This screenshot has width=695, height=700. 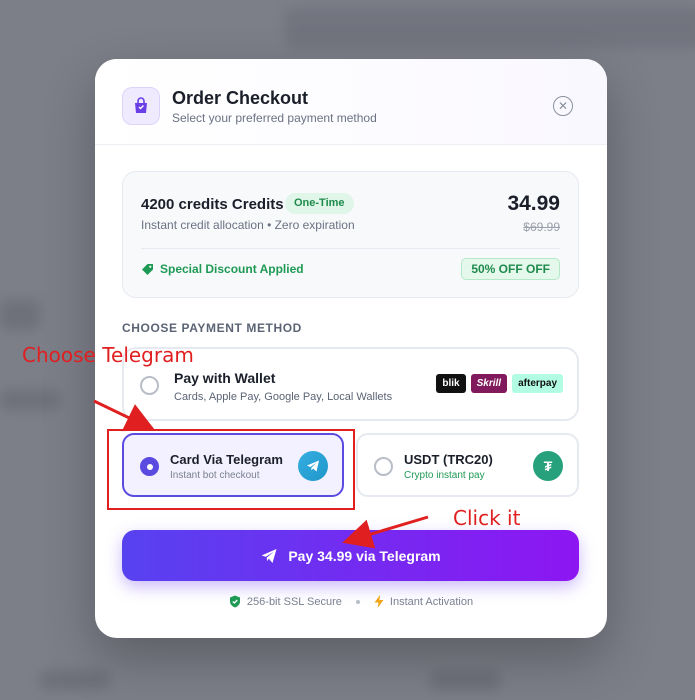 What do you see at coordinates (124, 415) in the screenshot?
I see `arrow-to-telegram-option` at bounding box center [124, 415].